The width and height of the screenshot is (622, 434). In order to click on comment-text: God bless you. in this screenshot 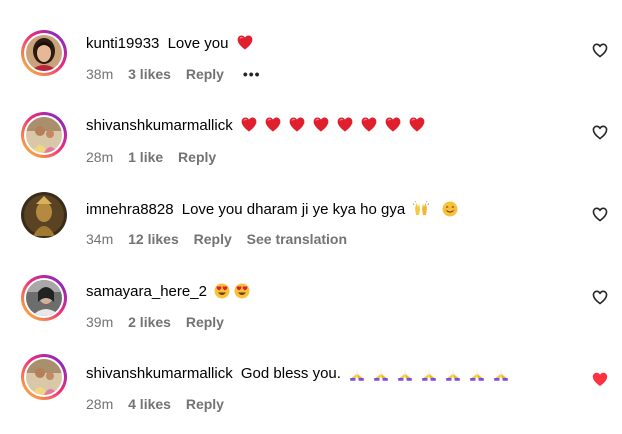, I will do `click(290, 373)`.